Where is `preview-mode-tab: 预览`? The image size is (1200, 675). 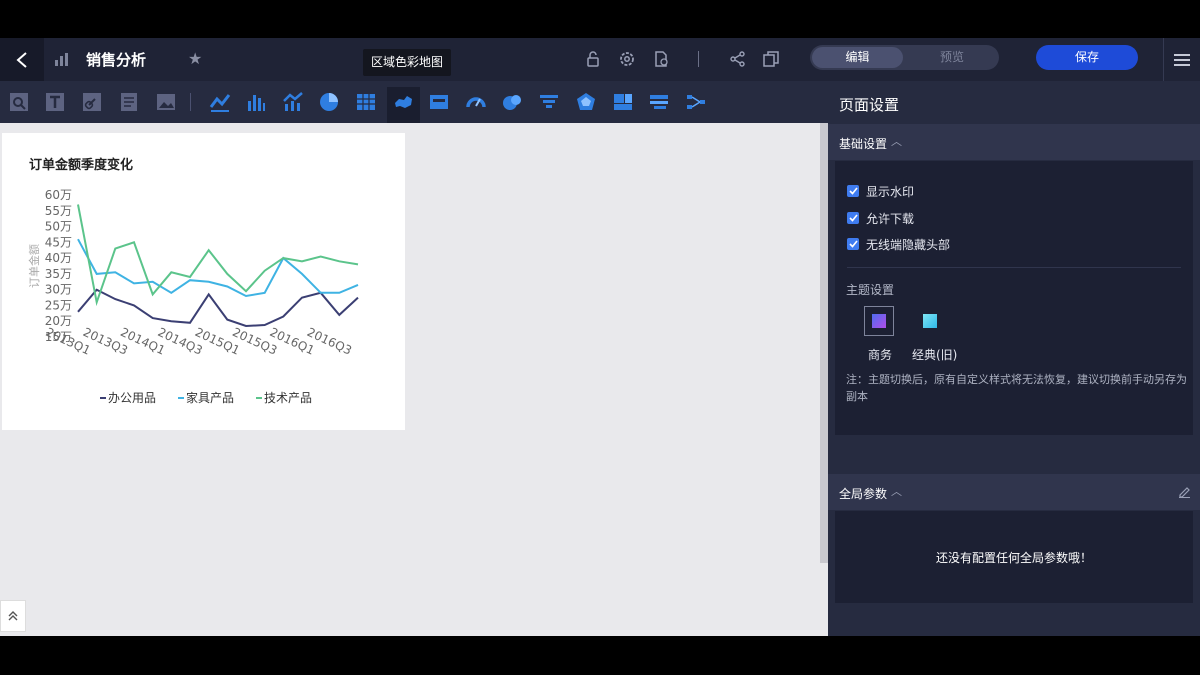 preview-mode-tab: 预览 is located at coordinates (952, 57).